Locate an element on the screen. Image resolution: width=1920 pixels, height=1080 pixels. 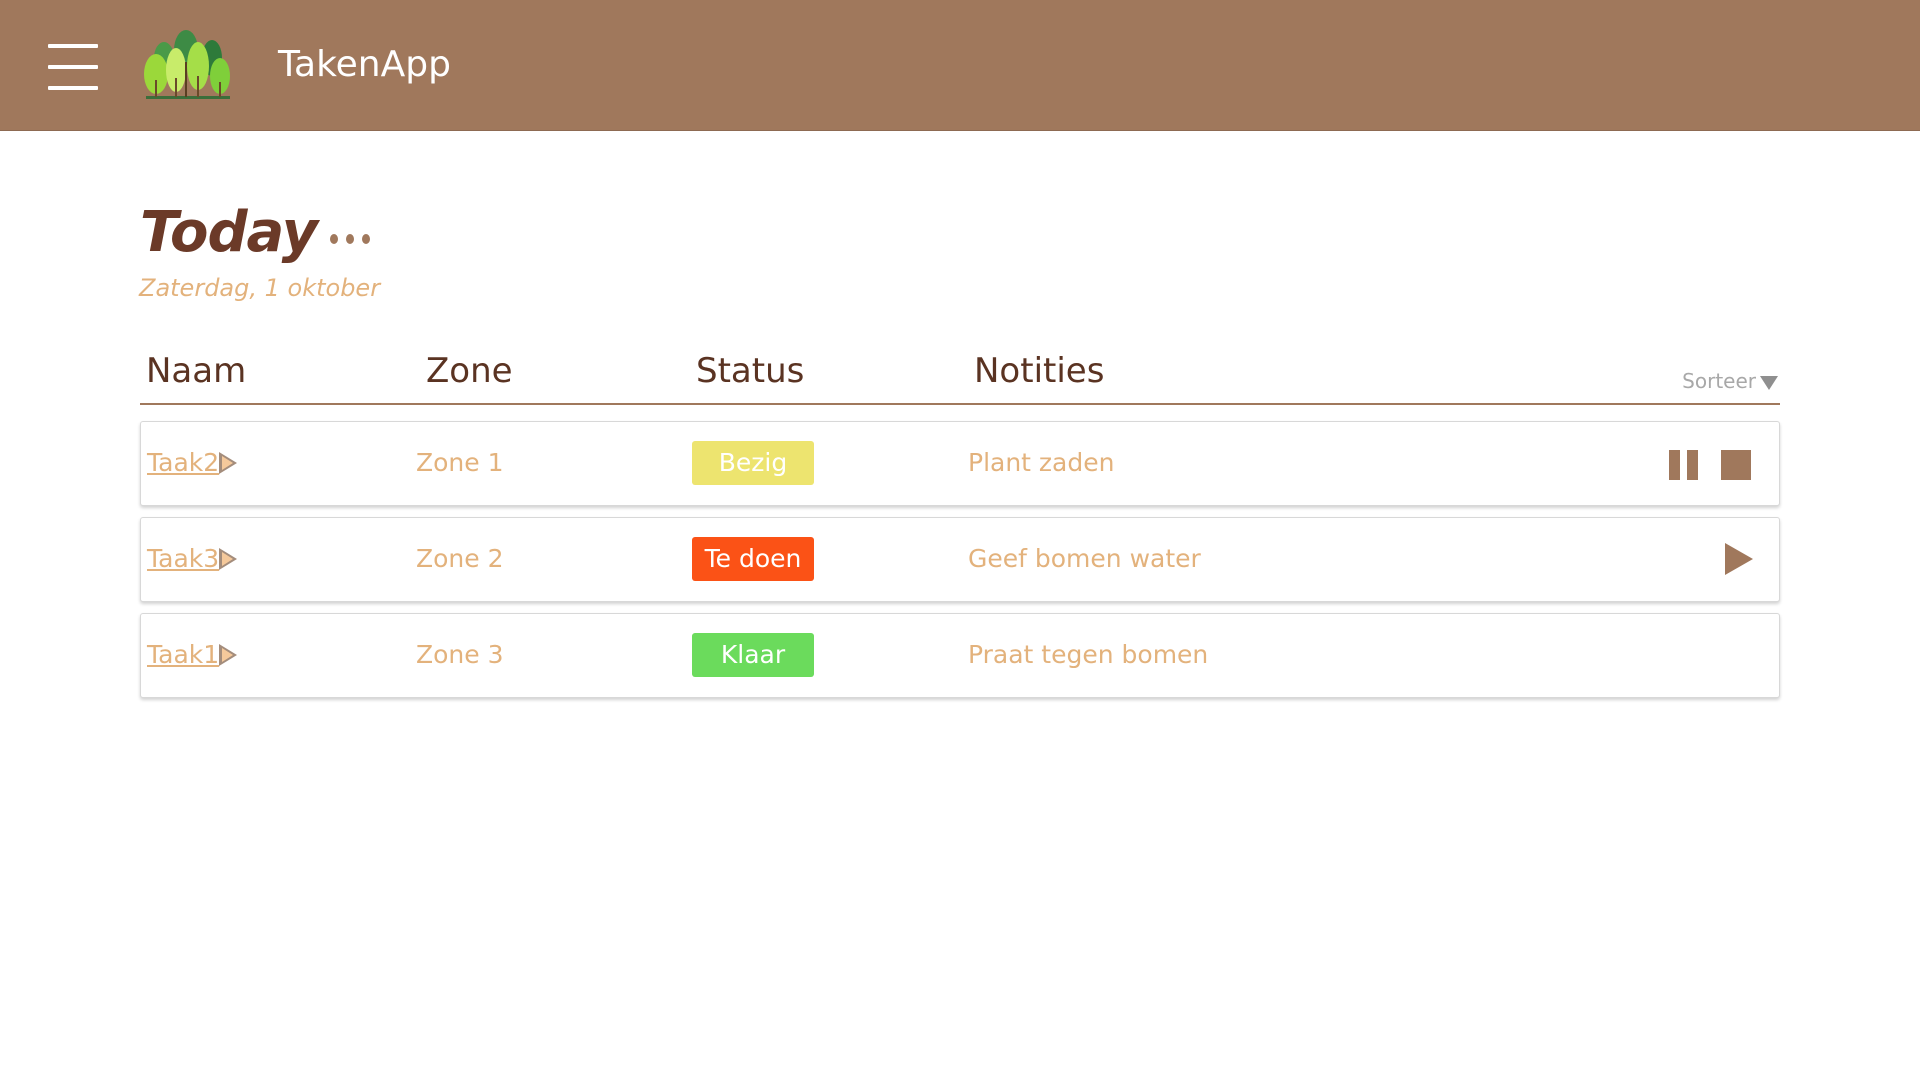
task-zone: Zone 1 is located at coordinates (460, 462).